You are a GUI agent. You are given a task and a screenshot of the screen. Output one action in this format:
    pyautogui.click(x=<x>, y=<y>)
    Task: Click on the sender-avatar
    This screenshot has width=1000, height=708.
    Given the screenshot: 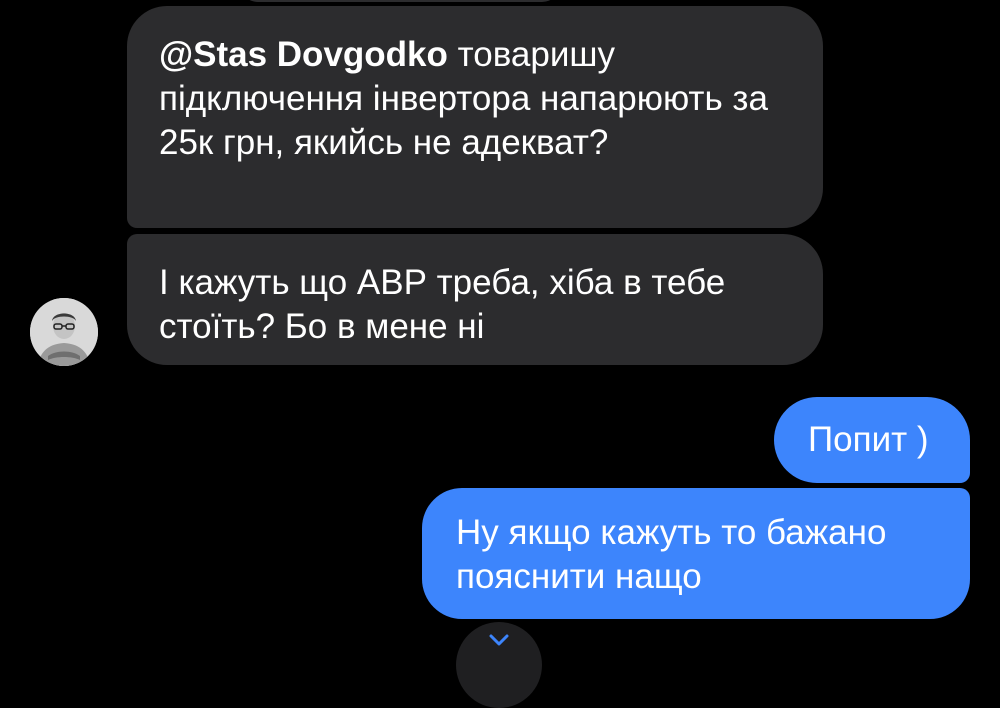 What is the action you would take?
    pyautogui.click(x=64, y=332)
    